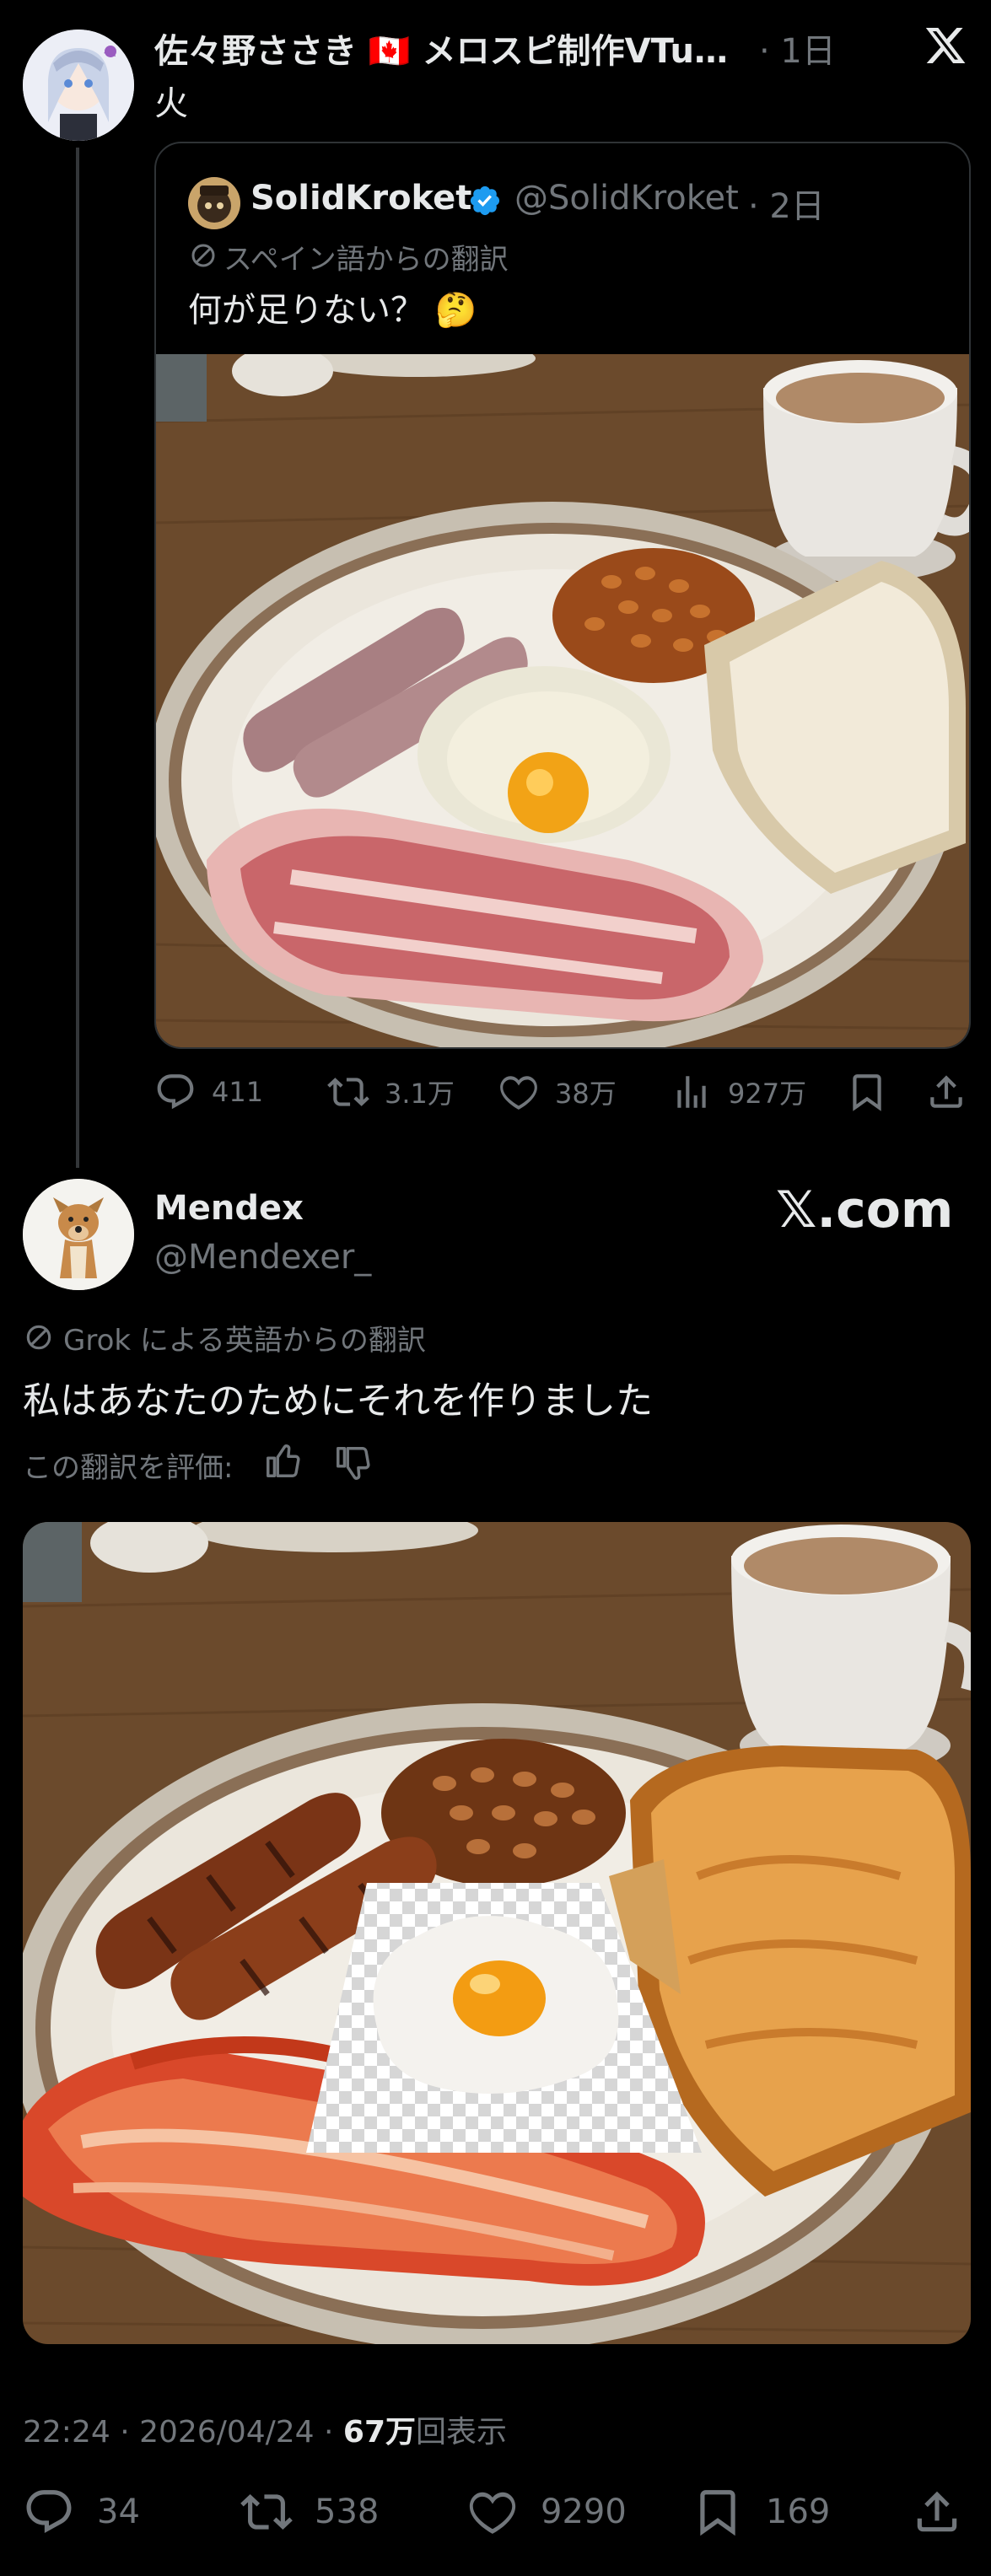 Image resolution: width=991 pixels, height=2576 pixels. Describe the element at coordinates (360, 198) in the screenshot. I see `quoted-author-name: SolidKroket` at that location.